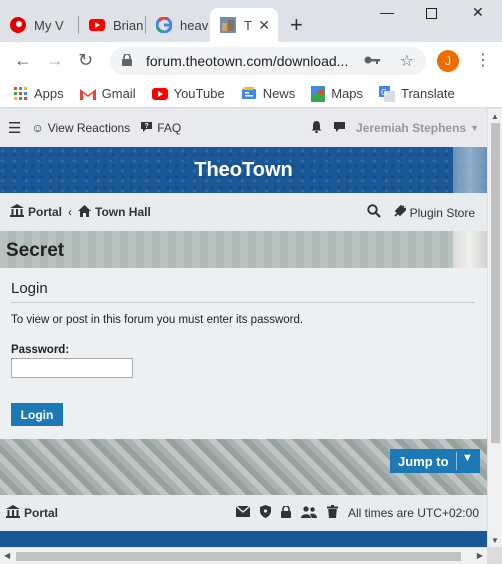 This screenshot has height=564, width=502. Describe the element at coordinates (264, 25) in the screenshot. I see `close-tab-icon: ✕` at that location.